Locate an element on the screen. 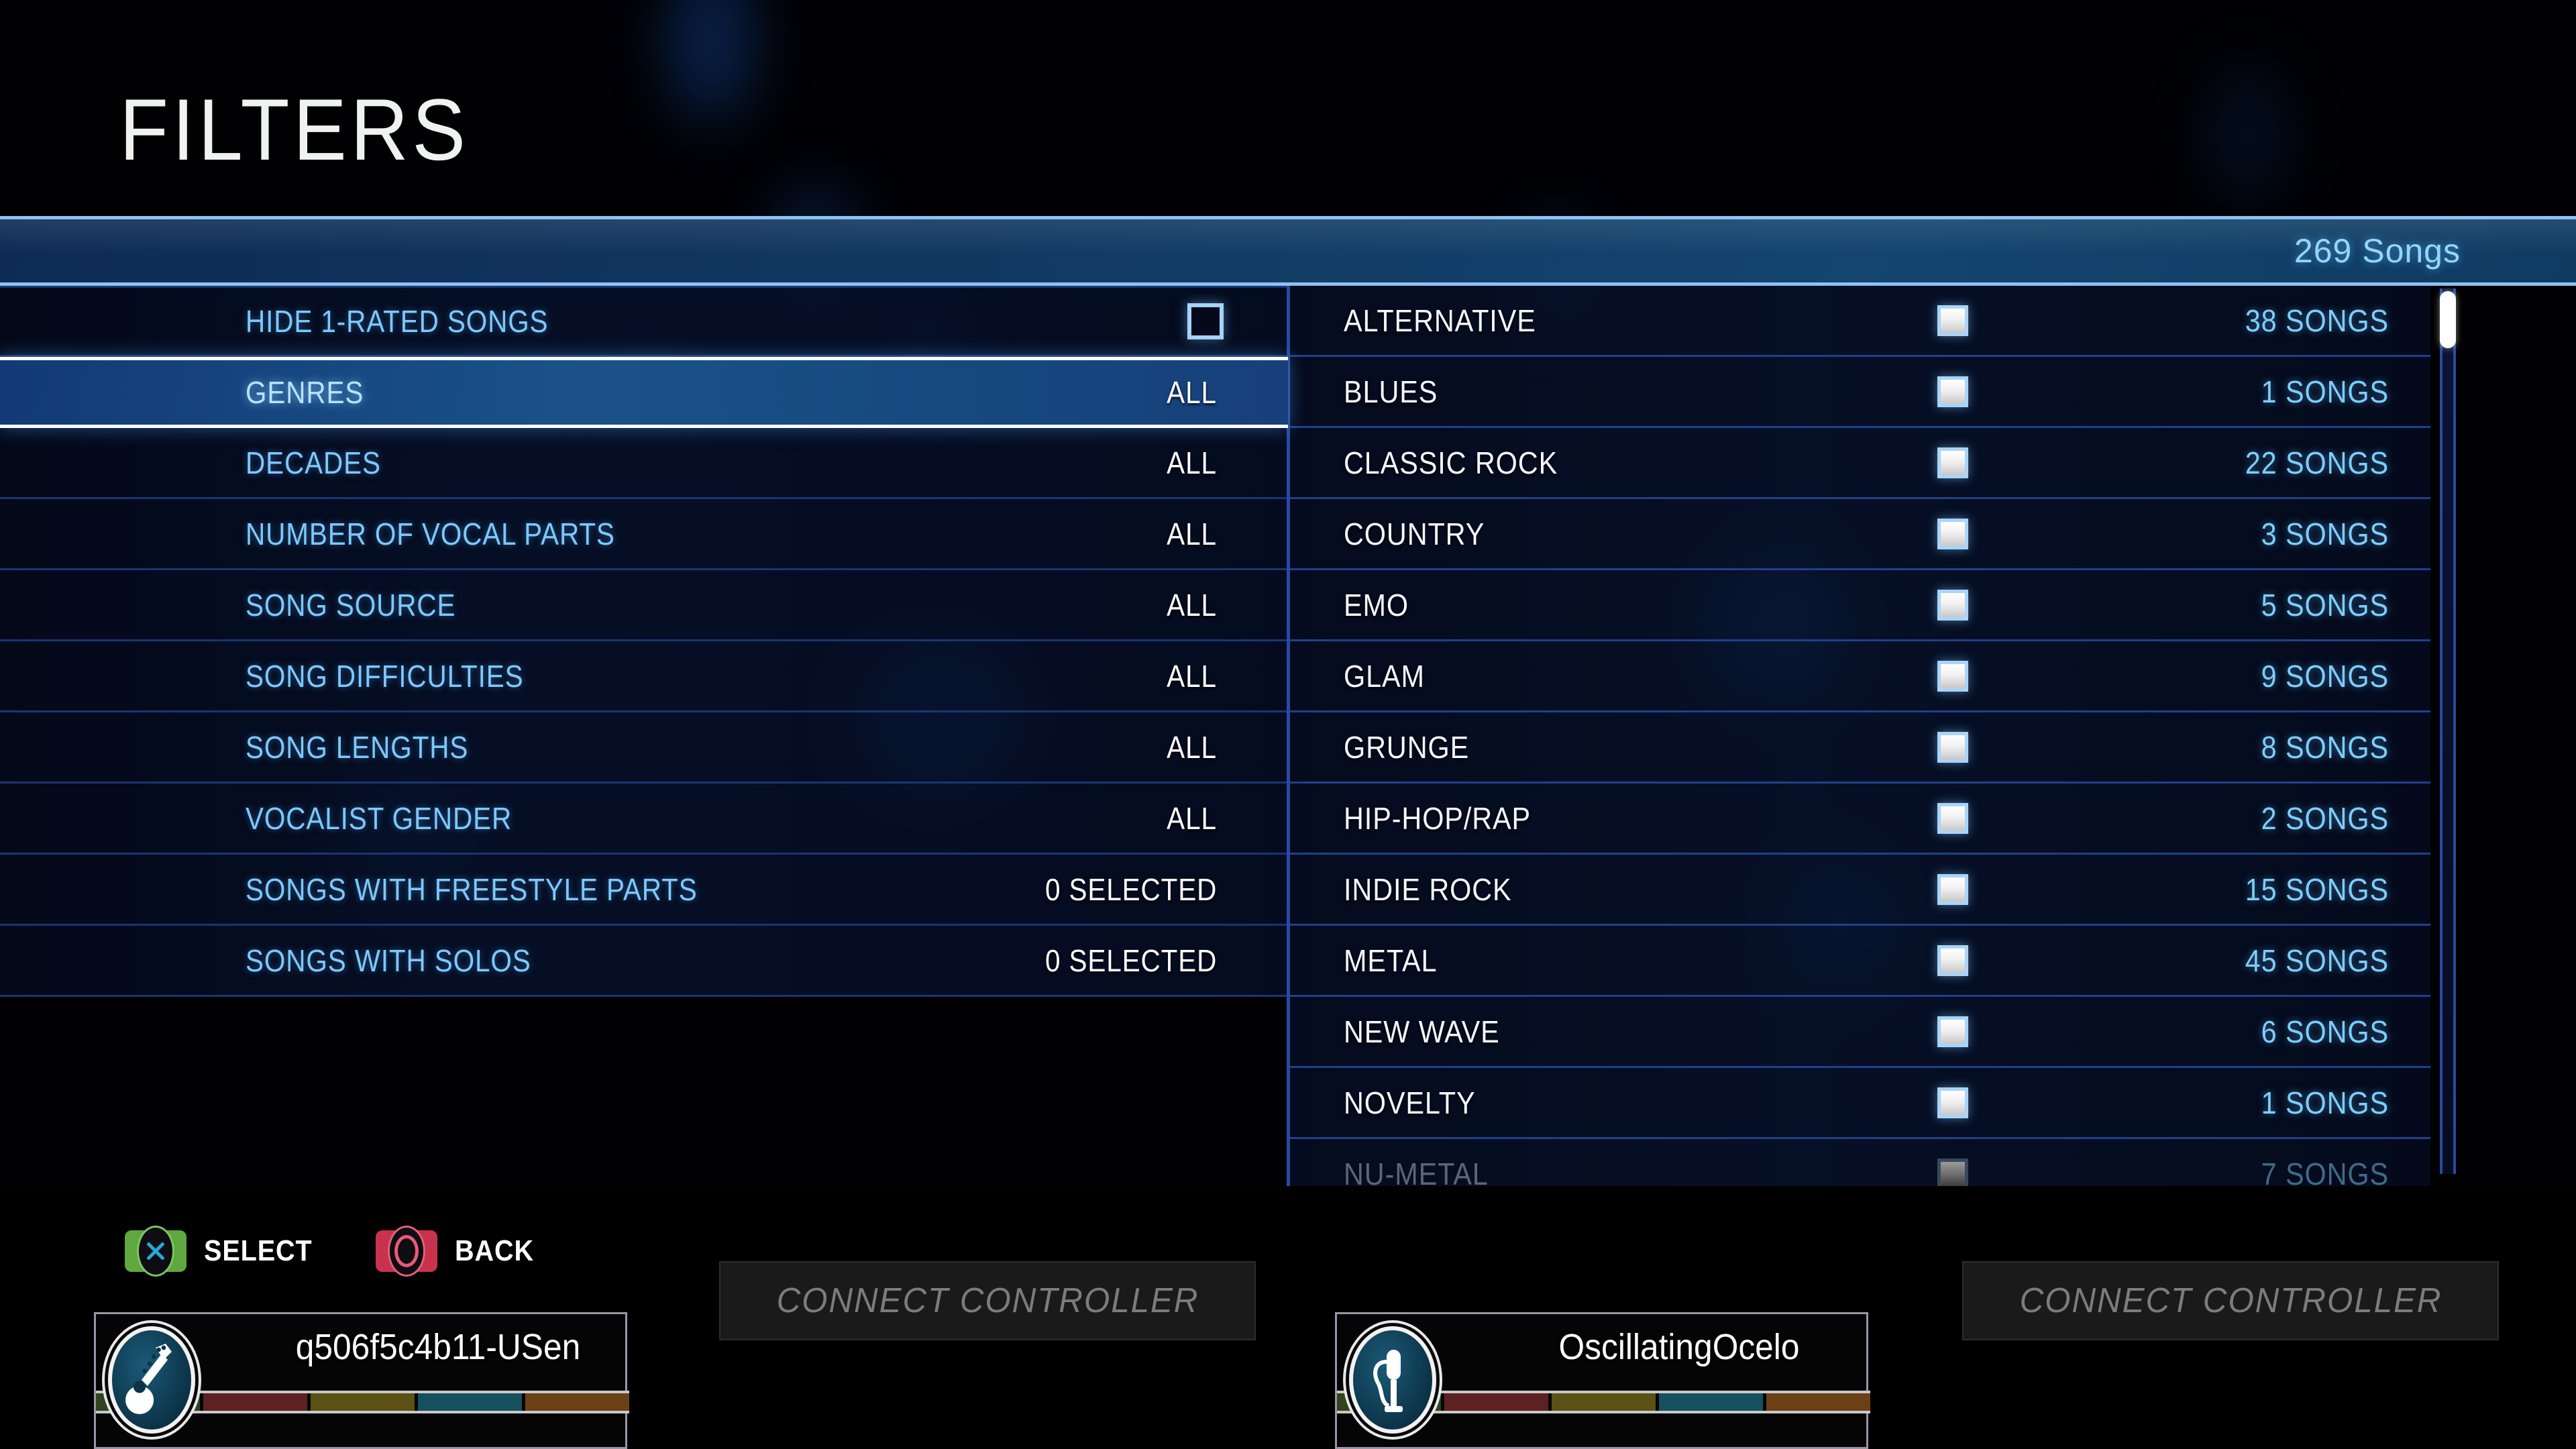  player-name: OscillatingOcelo is located at coordinates (1679, 1347).